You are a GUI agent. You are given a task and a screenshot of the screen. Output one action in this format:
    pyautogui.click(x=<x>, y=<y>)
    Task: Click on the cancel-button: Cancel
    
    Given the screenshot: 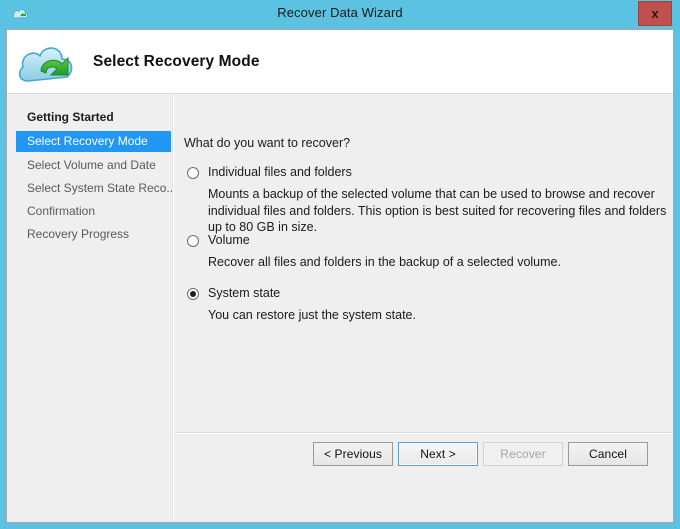 What is the action you would take?
    pyautogui.click(x=608, y=454)
    